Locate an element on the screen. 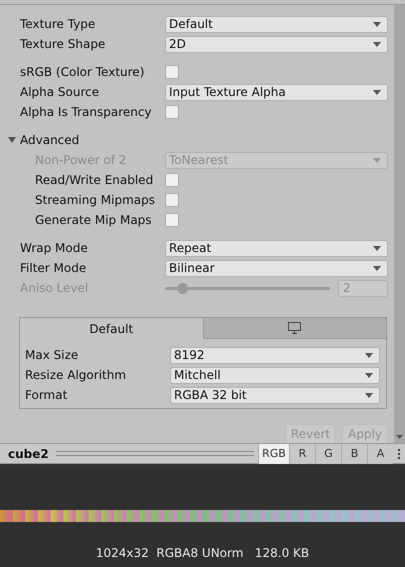 This screenshot has width=405, height=567. field-label: Resize Algorithm is located at coordinates (76, 375).